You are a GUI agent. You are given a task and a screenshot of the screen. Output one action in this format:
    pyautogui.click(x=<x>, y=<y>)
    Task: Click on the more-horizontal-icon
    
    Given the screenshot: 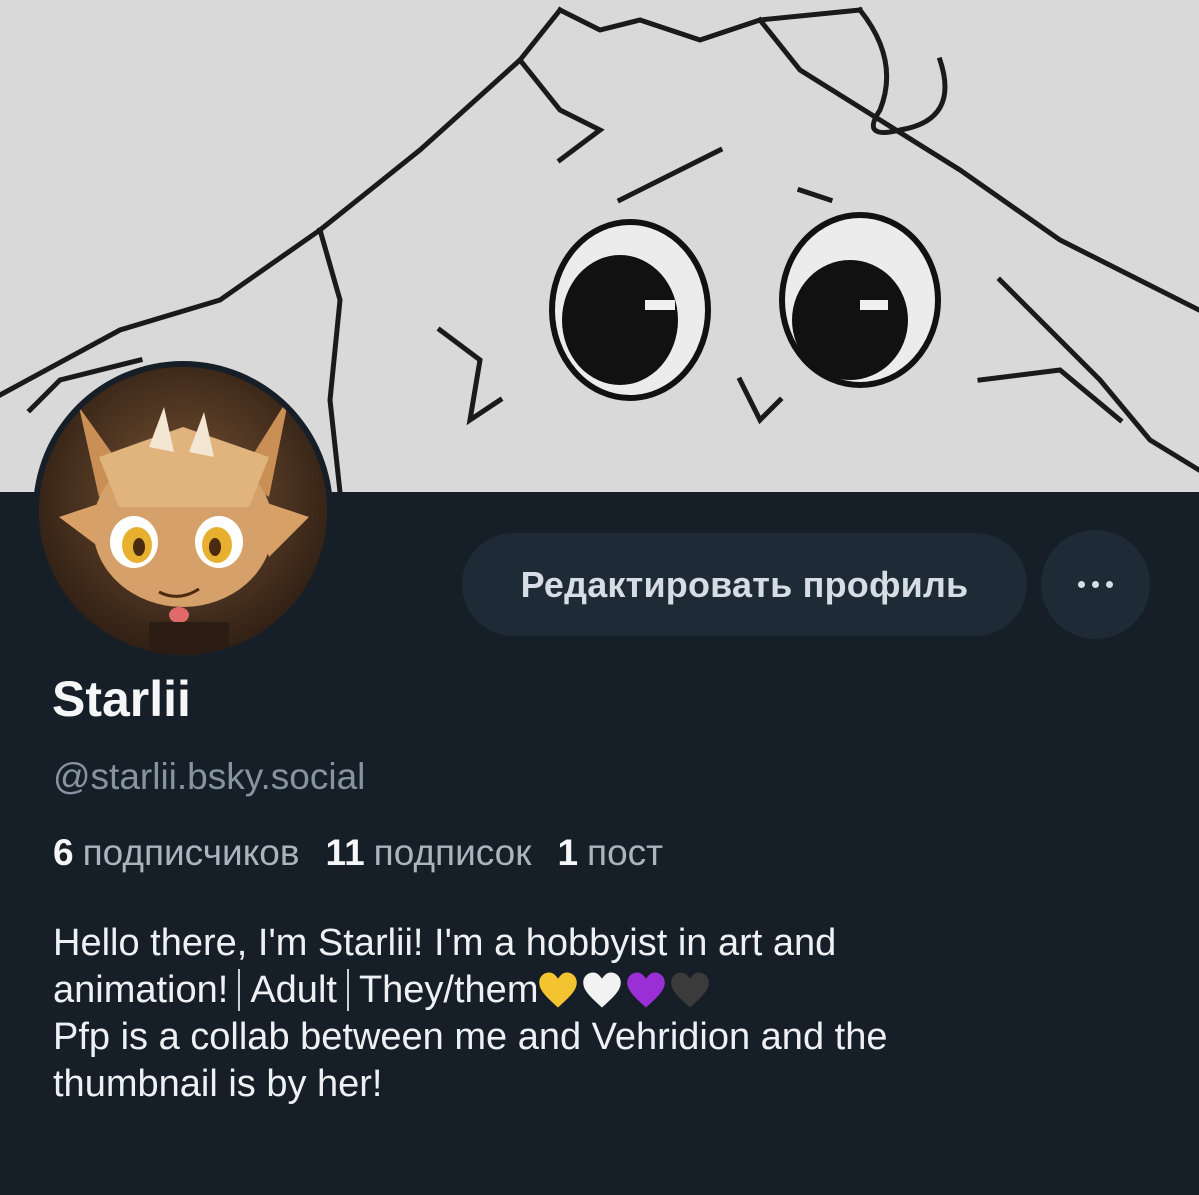 What is the action you would take?
    pyautogui.click(x=1081, y=584)
    